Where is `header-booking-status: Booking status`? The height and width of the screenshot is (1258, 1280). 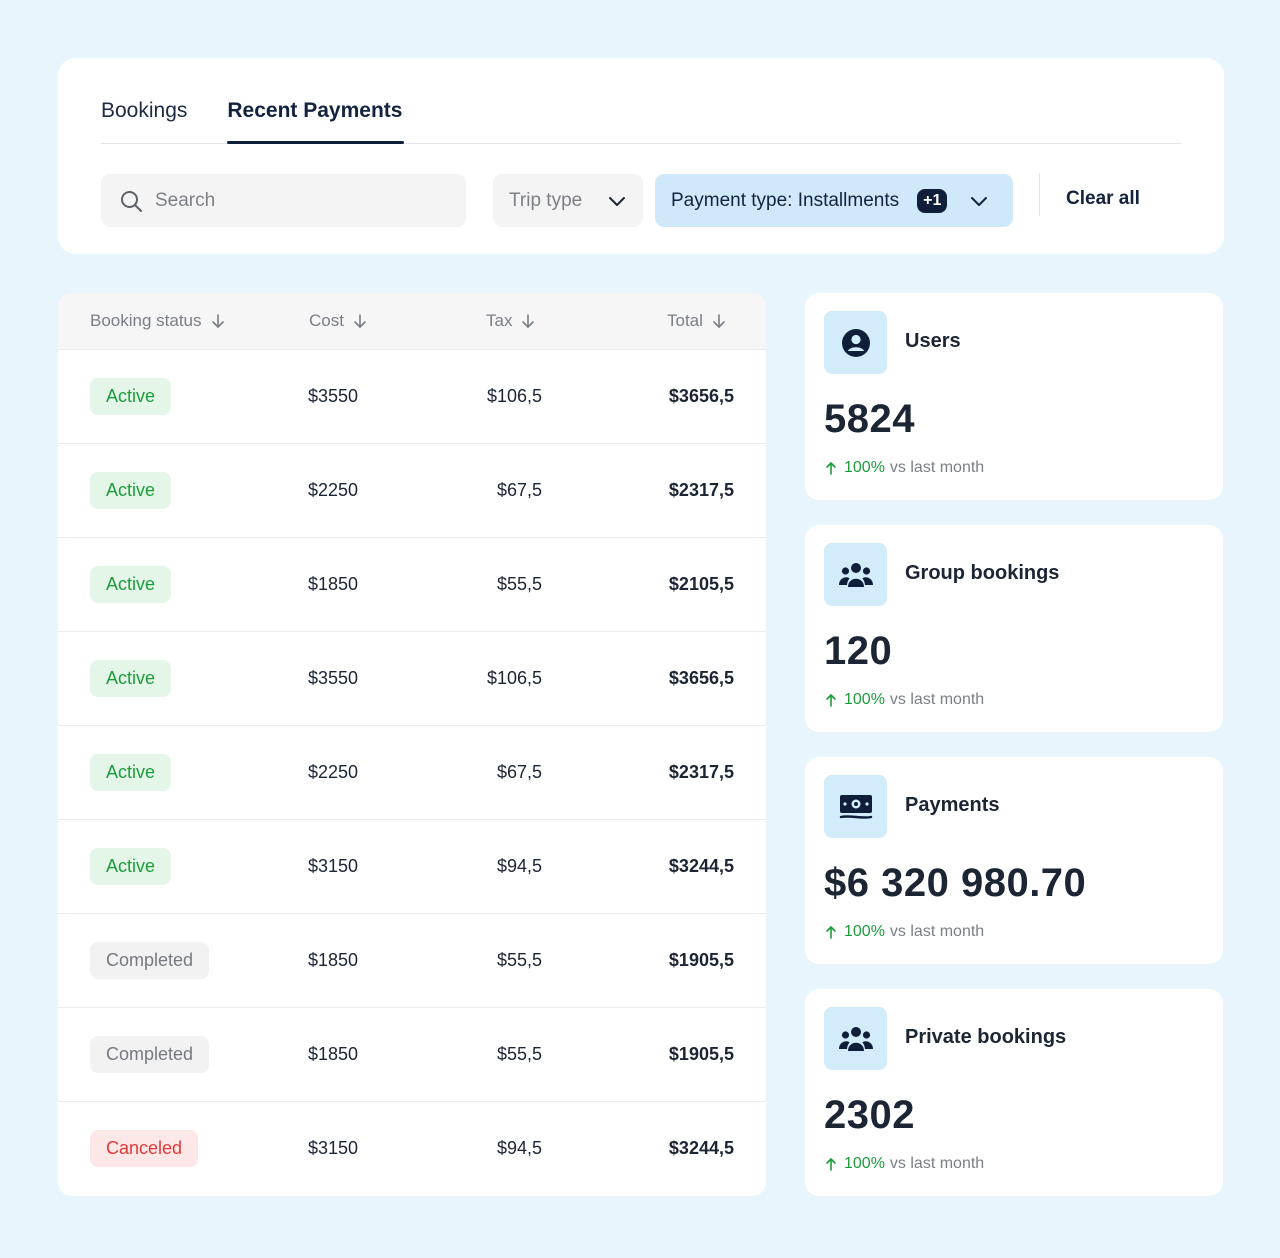 header-booking-status: Booking status is located at coordinates (158, 321).